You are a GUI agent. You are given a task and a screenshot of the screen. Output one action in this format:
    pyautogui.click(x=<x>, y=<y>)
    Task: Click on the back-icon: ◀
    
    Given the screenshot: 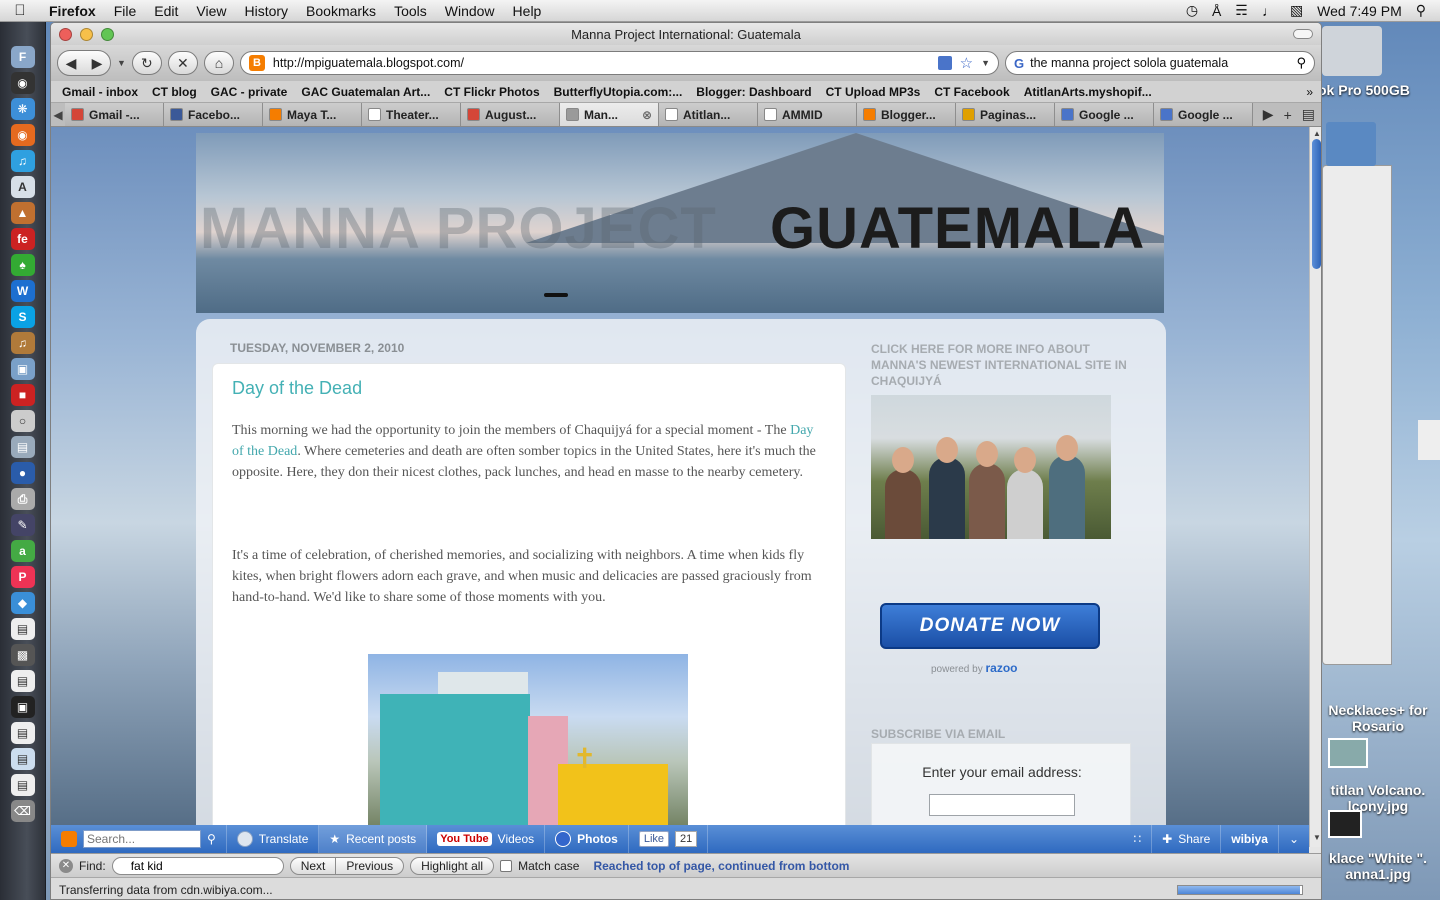 What is the action you would take?
    pyautogui.click(x=71, y=63)
    